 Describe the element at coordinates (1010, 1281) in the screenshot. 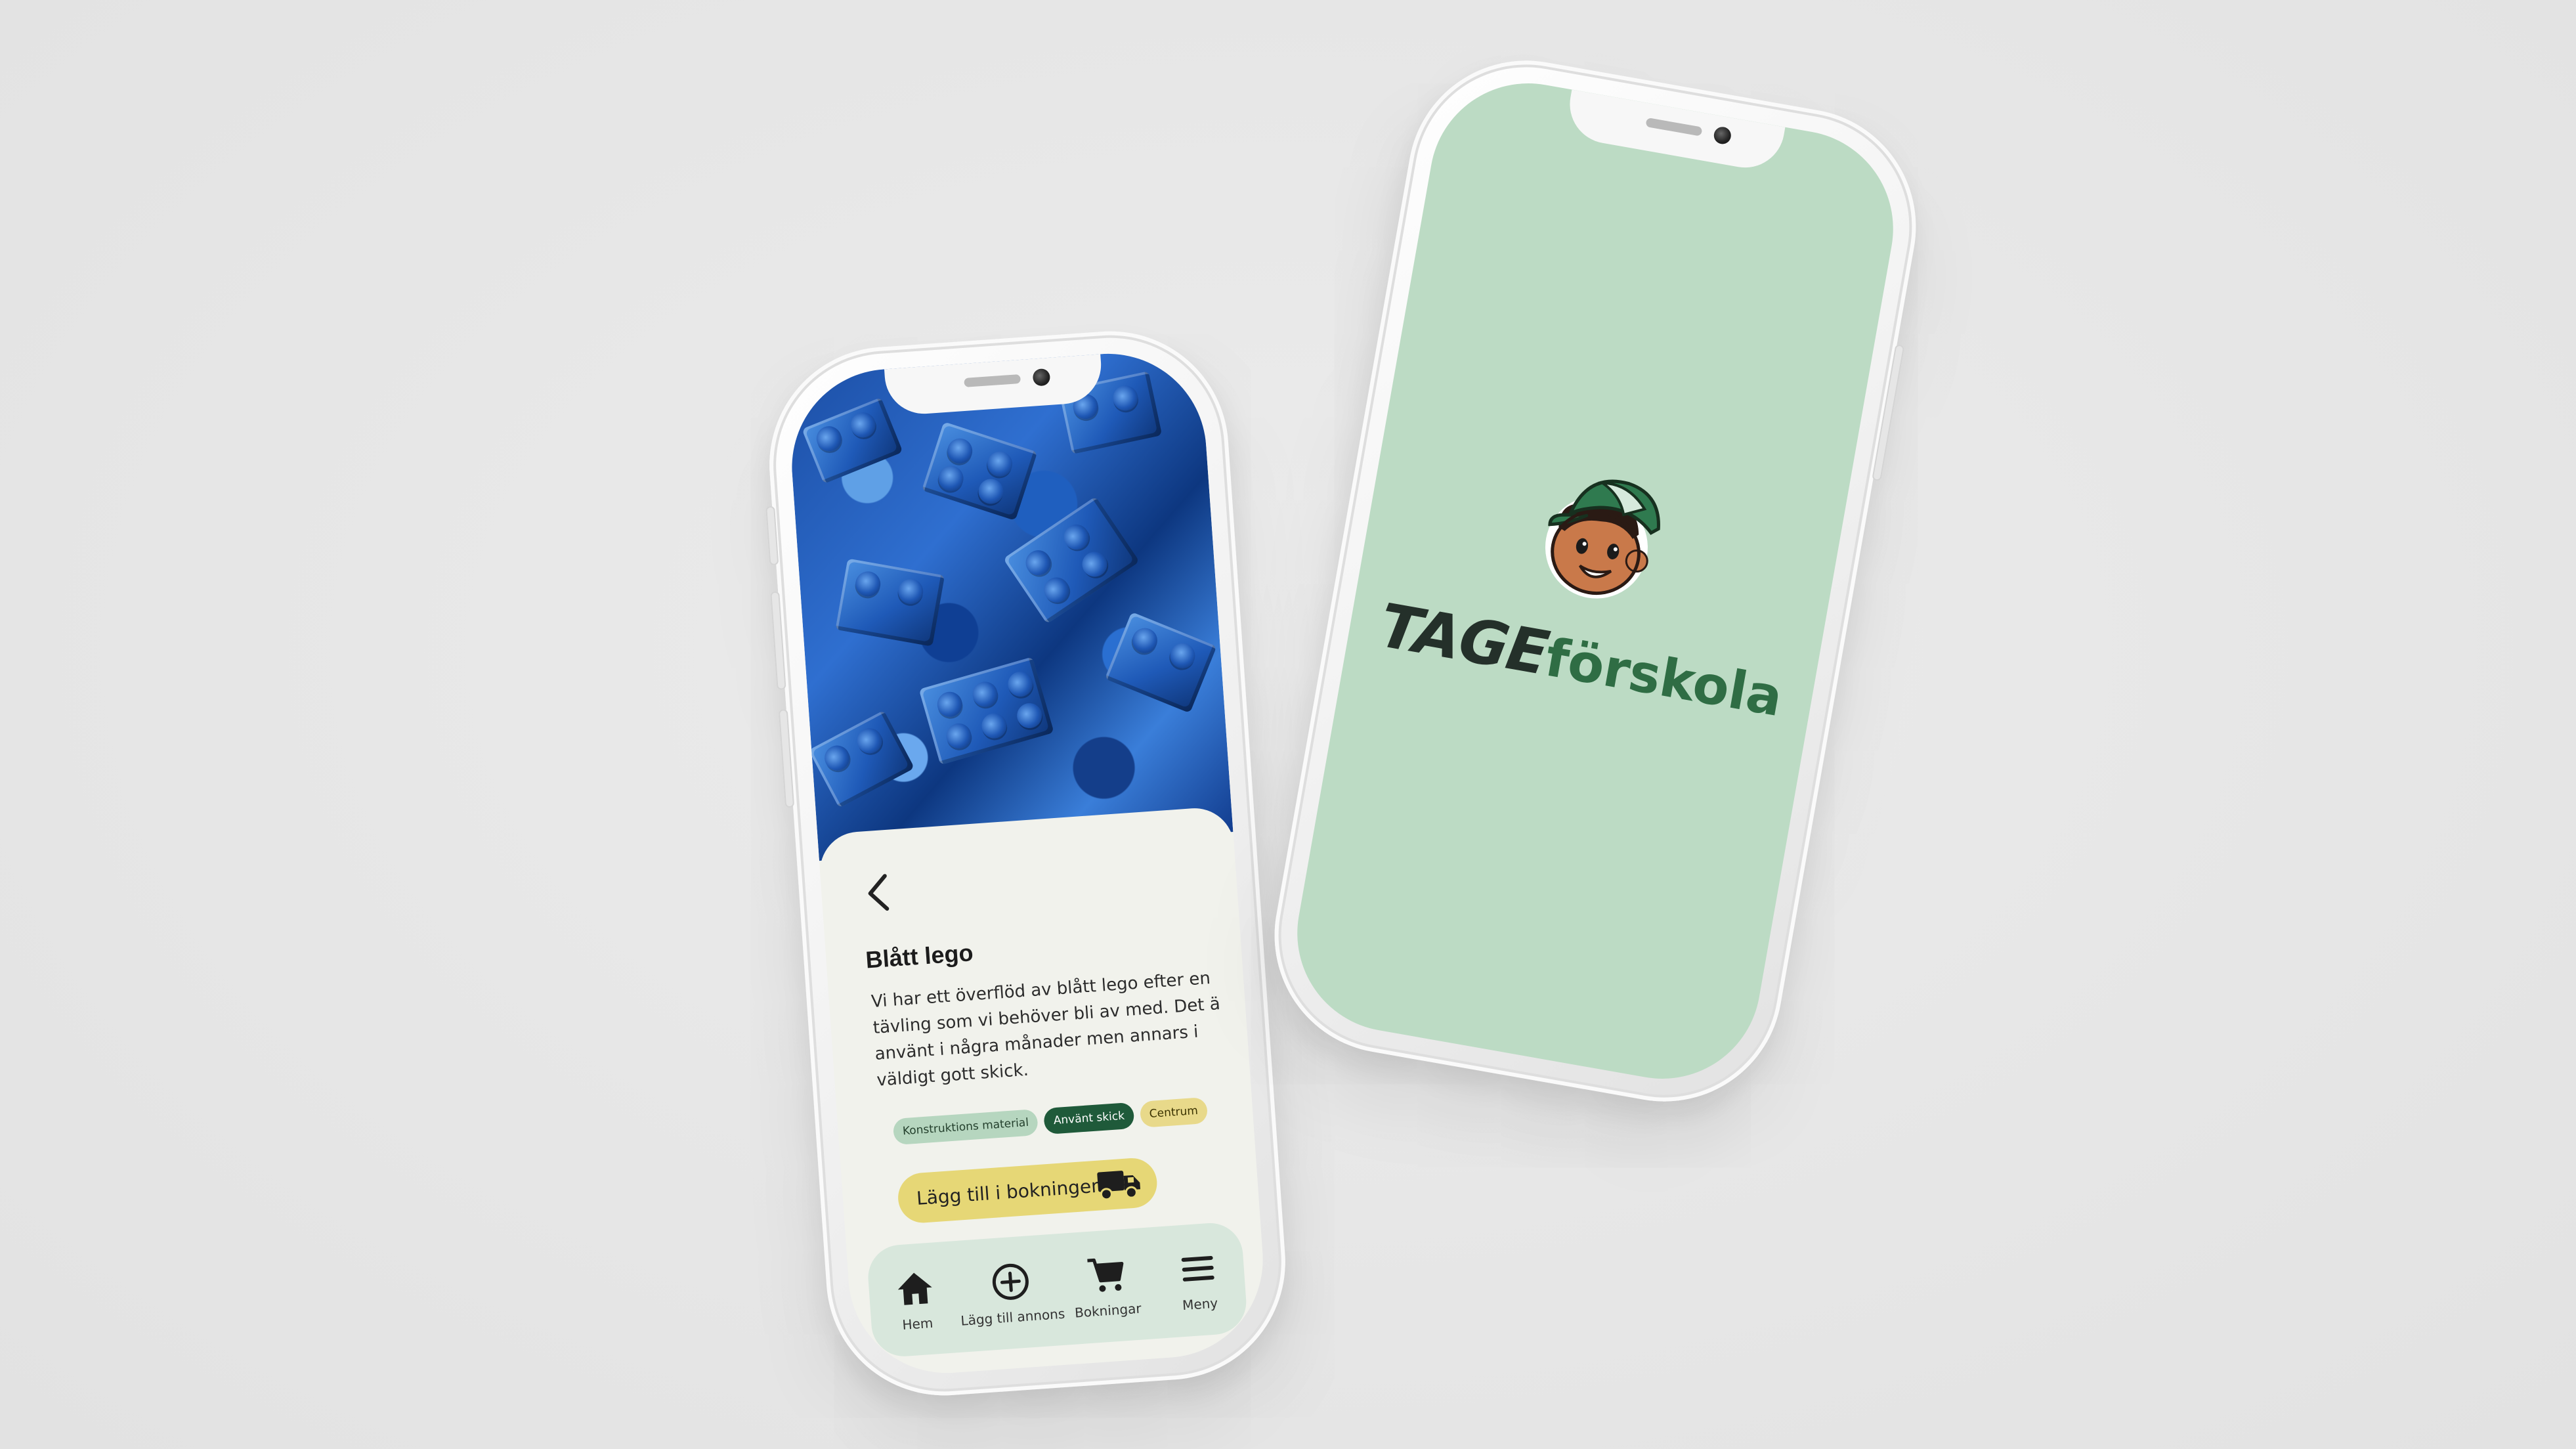

I see `plus-circle-icon` at that location.